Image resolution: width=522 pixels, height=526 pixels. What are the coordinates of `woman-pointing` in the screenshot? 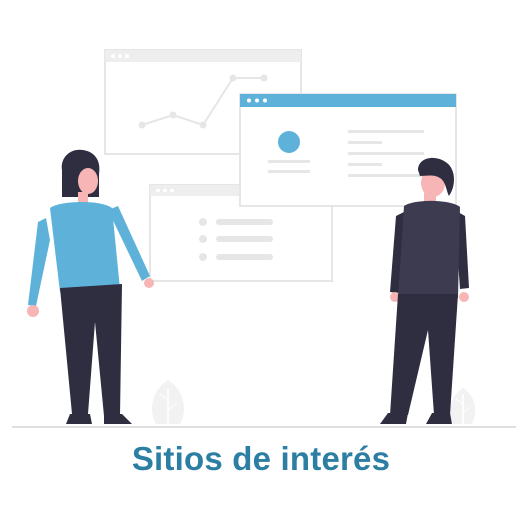 It's located at (90, 286).